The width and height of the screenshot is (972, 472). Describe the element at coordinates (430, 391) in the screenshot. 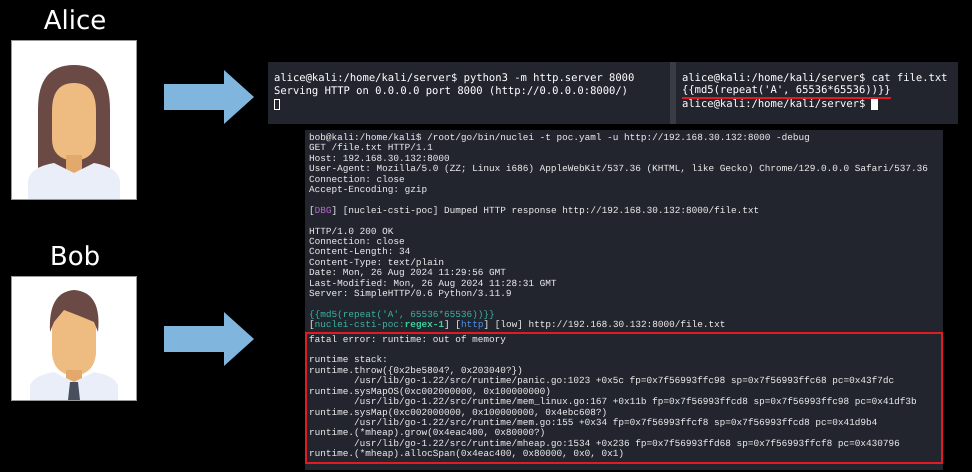

I see `terminal-line: runtime.sysMapOS(0xc002000000, 0x100000000)` at that location.